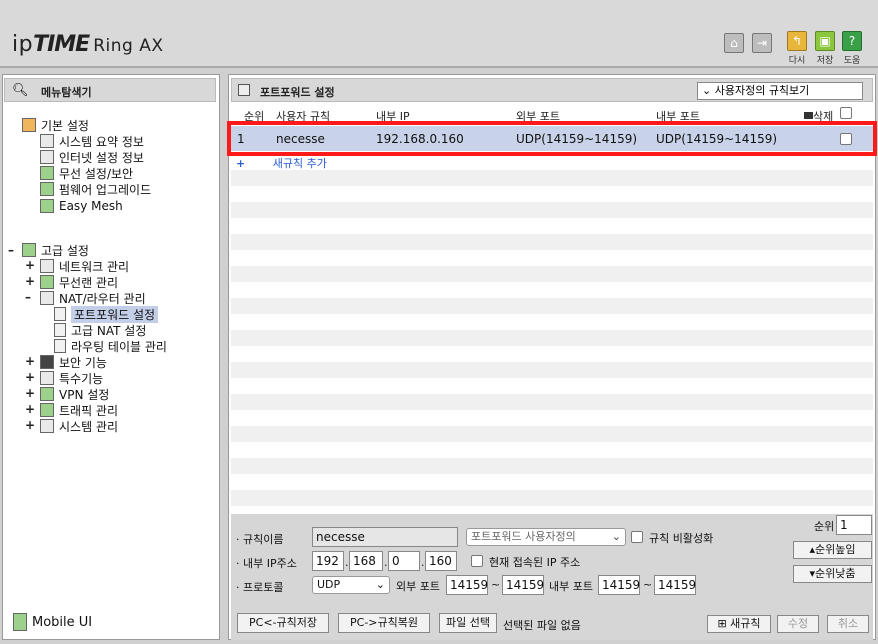 The height and width of the screenshot is (644, 878). What do you see at coordinates (95, 189) in the screenshot?
I see `tree-item-firmware: 펌웨어 업그레이드` at bounding box center [95, 189].